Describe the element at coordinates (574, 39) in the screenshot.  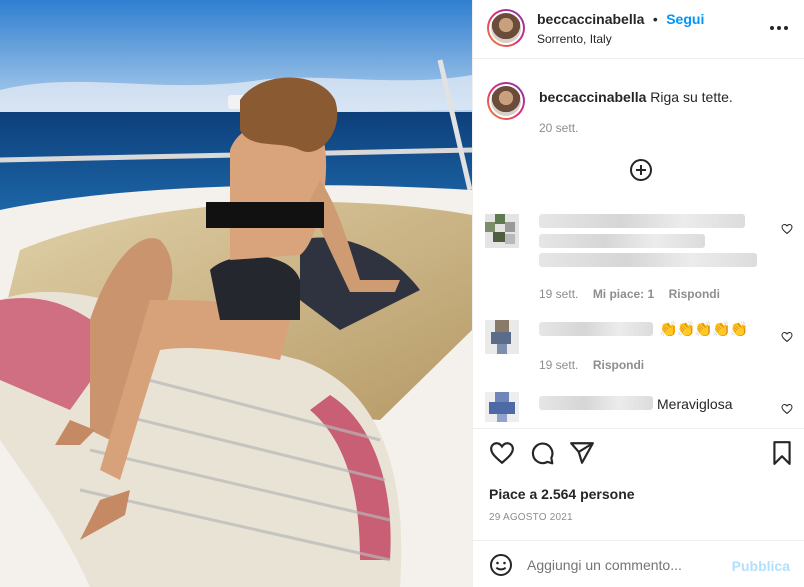
I see `post-location: Sorrento, Italy` at that location.